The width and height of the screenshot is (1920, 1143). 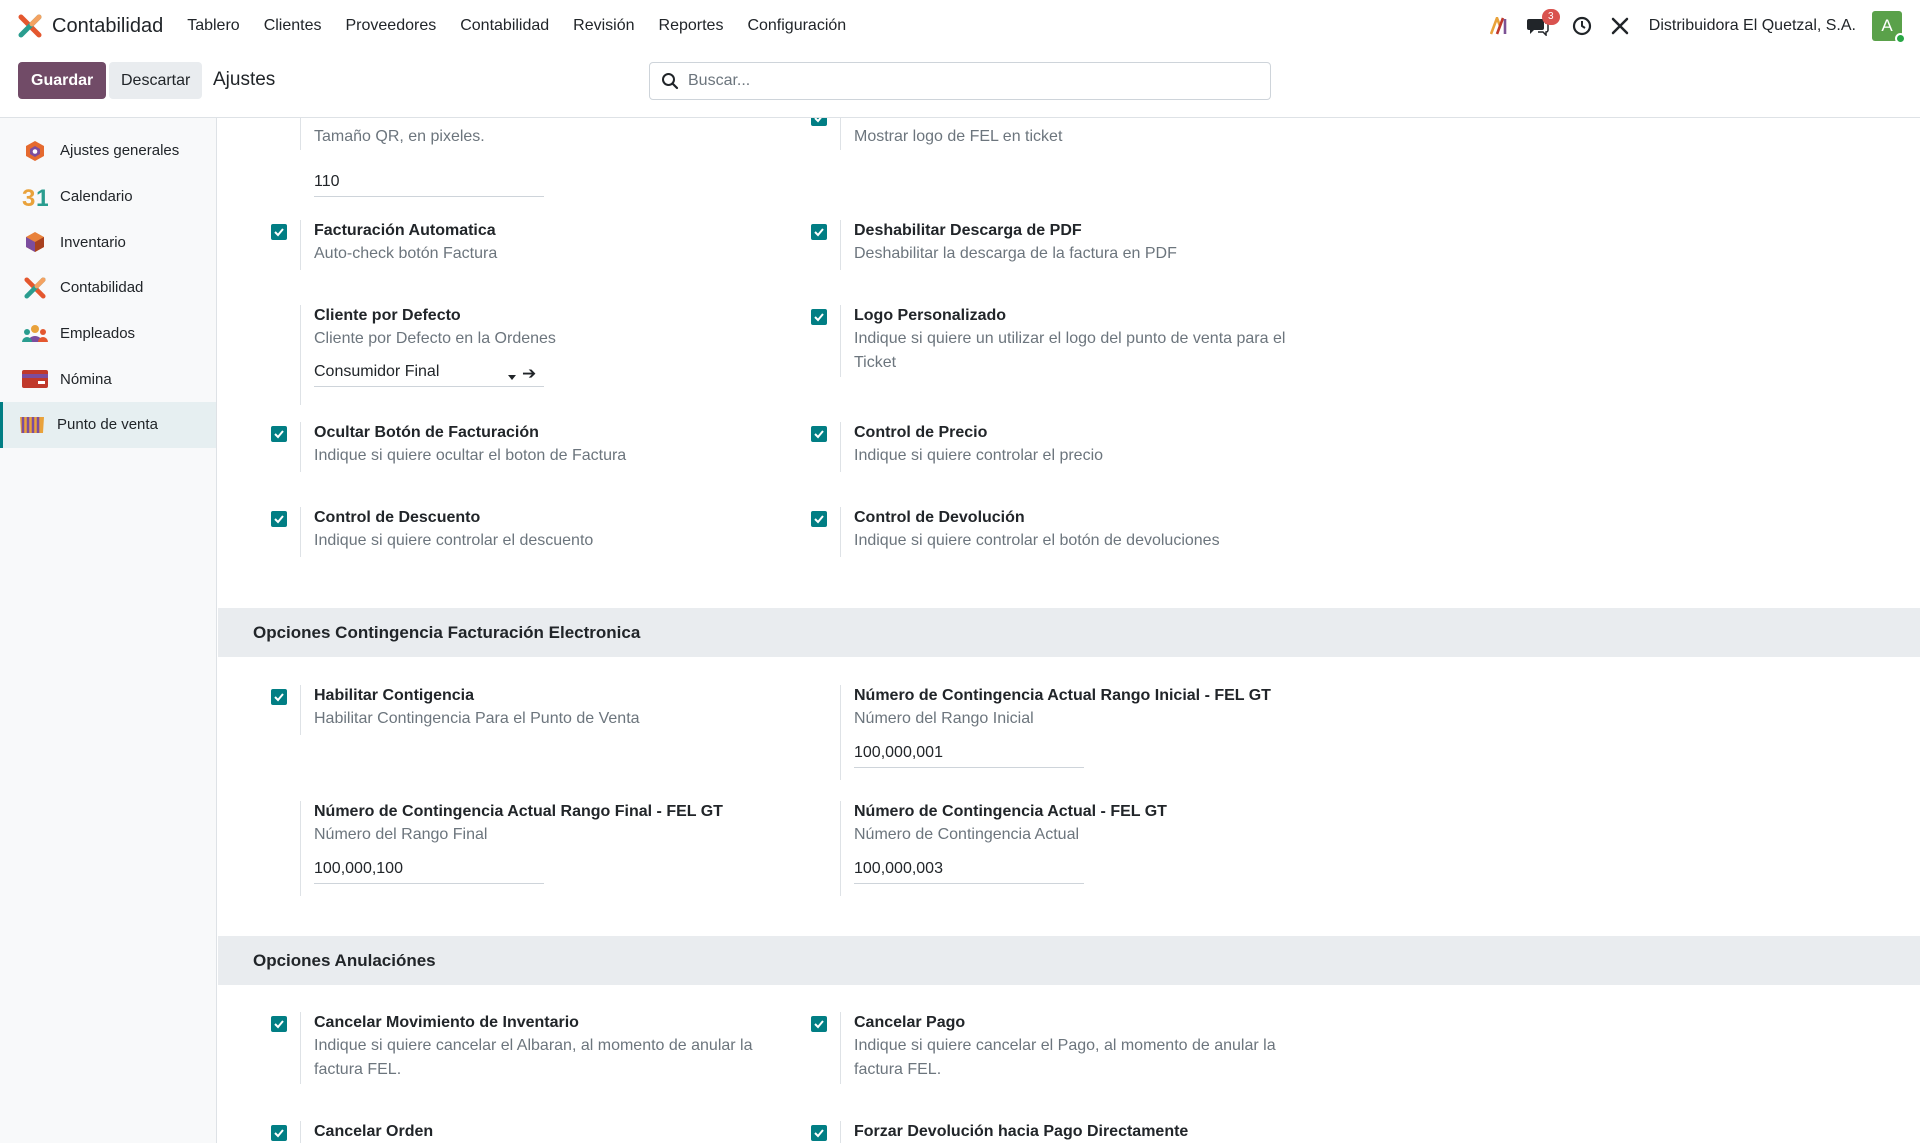 I want to click on online-status-dot, so click(x=1900, y=38).